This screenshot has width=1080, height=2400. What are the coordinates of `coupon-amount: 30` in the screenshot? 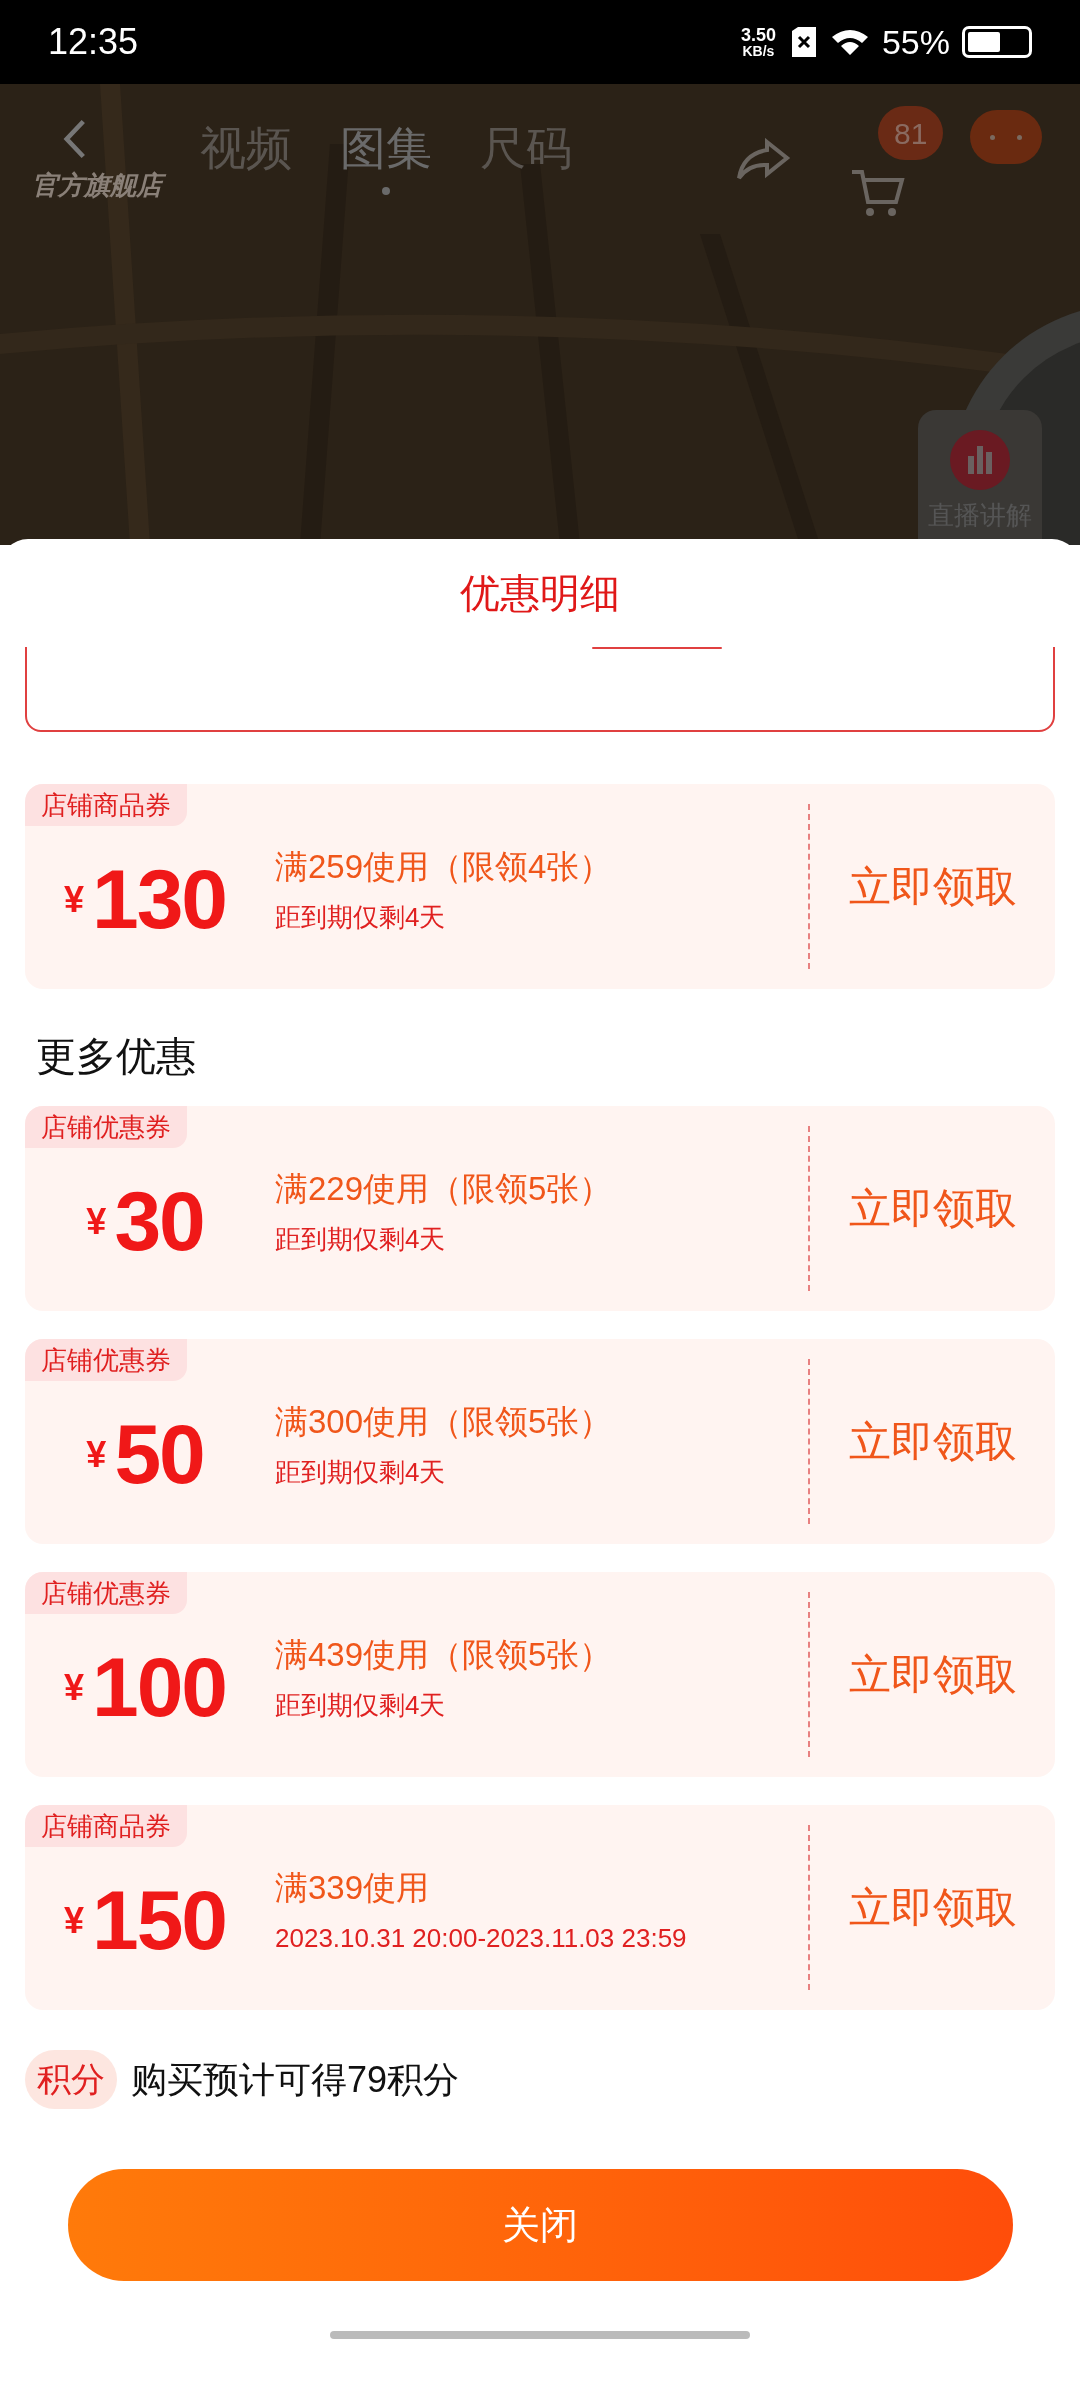 It's located at (159, 1221).